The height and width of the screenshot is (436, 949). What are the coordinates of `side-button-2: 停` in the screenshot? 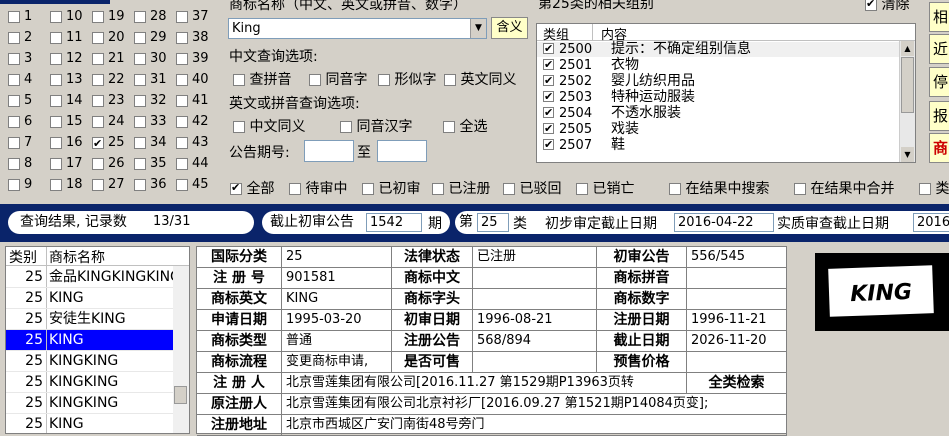 It's located at (939, 82).